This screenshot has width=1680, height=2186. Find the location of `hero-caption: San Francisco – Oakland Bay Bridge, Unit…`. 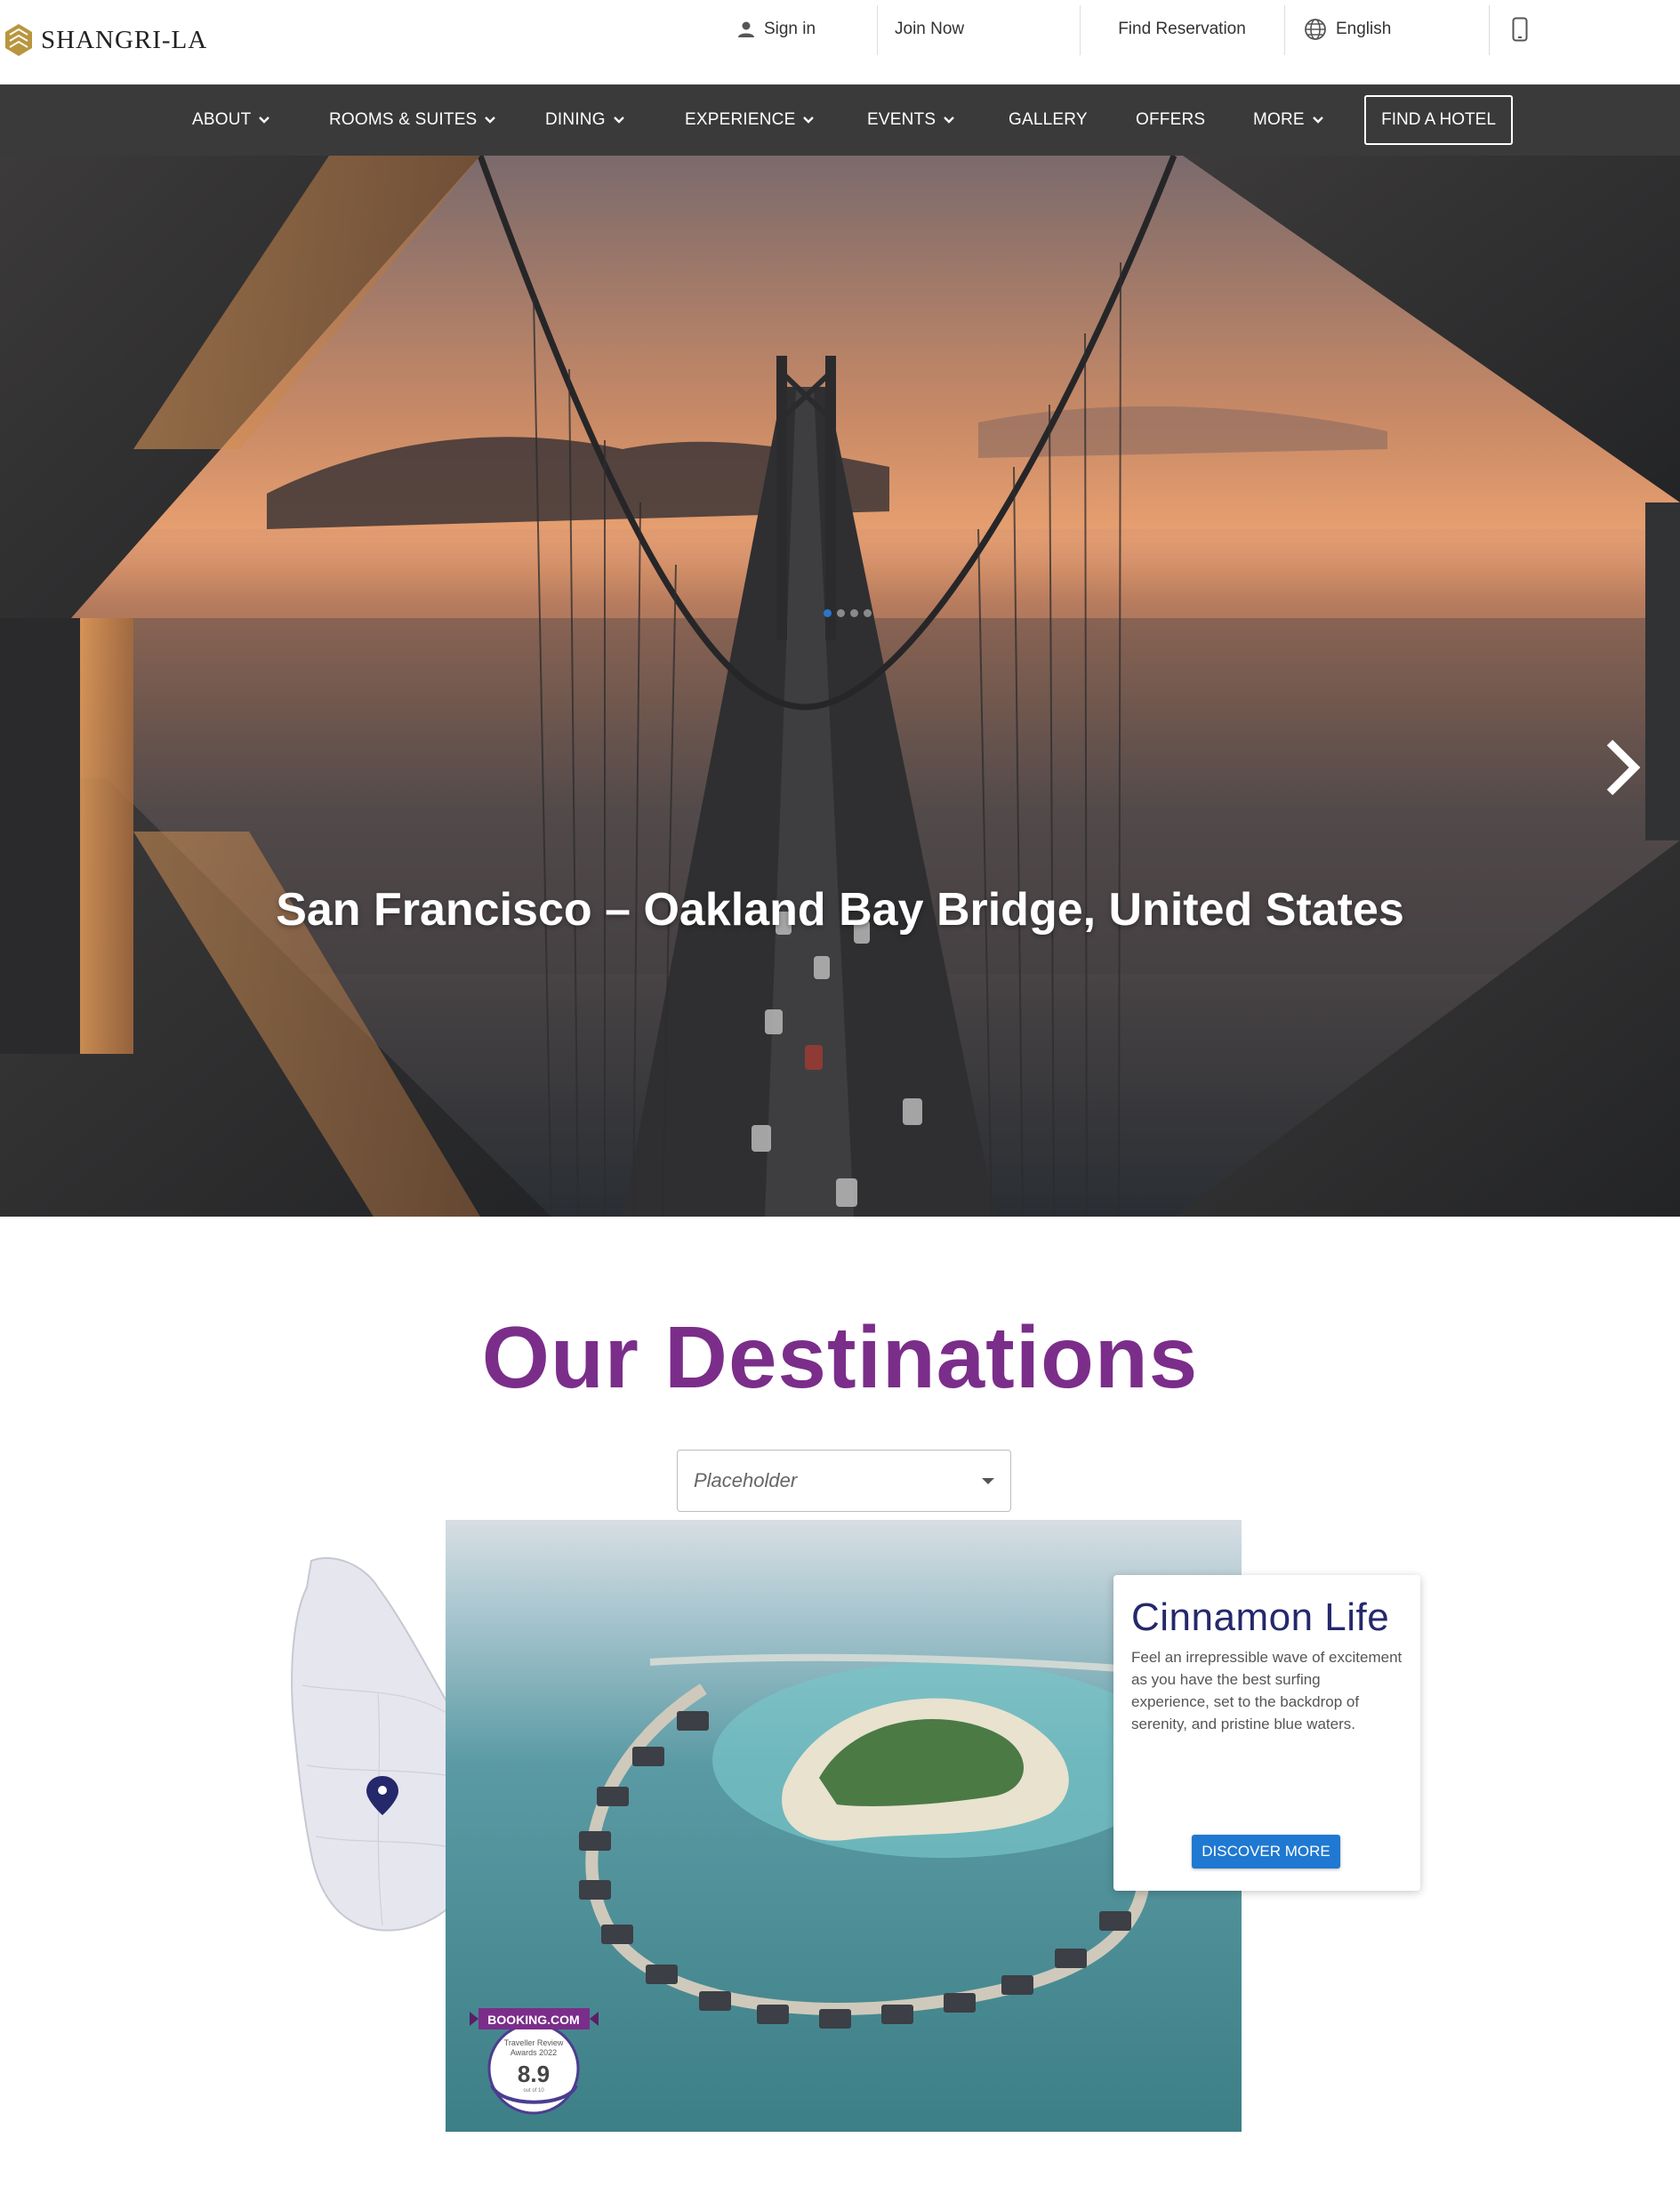

hero-caption: San Francisco – Oakland Bay Bridge, Unit… is located at coordinates (840, 910).